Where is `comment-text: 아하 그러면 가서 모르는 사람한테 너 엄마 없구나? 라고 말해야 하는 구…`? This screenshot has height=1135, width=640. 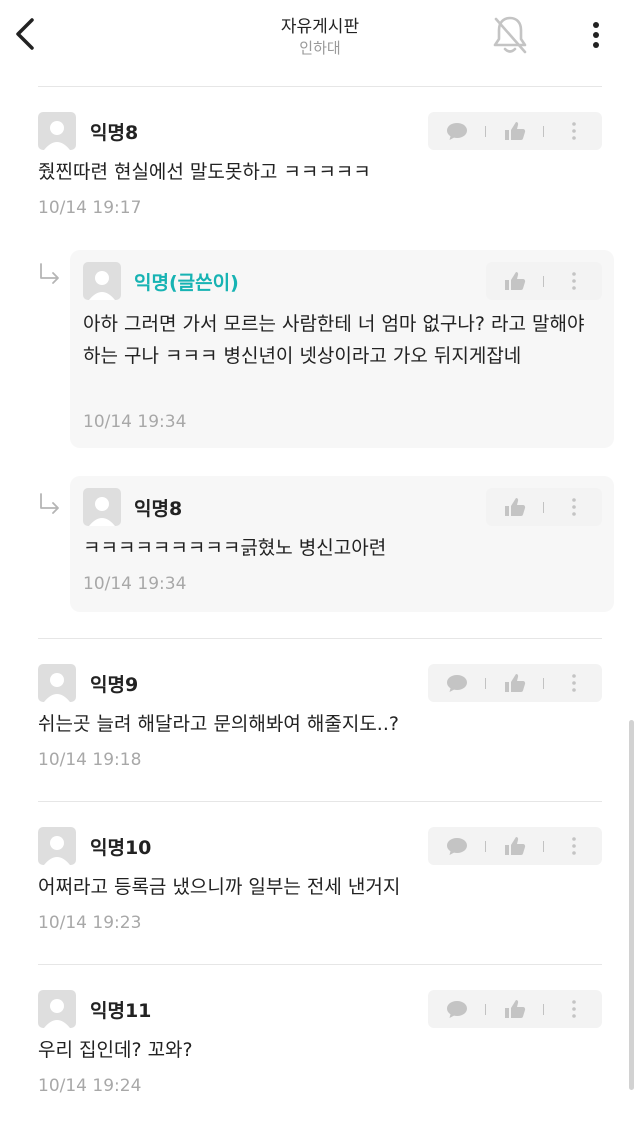 comment-text: 아하 그러면 가서 모르는 사람한테 너 엄마 없구나? 라고 말해야 하는 구… is located at coordinates (334, 340).